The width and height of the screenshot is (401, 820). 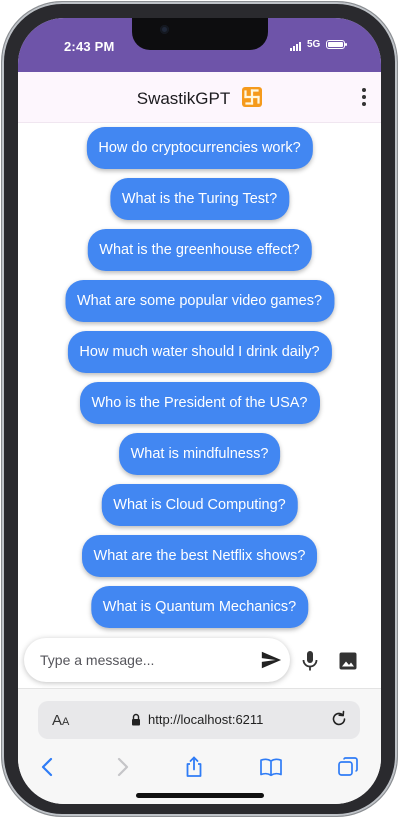 What do you see at coordinates (336, 44) in the screenshot?
I see `battery-icon` at bounding box center [336, 44].